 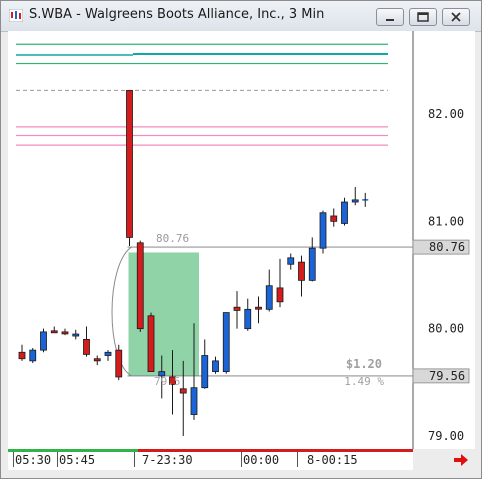 What do you see at coordinates (364, 364) in the screenshot?
I see `annotation-change-amount: $1.20` at bounding box center [364, 364].